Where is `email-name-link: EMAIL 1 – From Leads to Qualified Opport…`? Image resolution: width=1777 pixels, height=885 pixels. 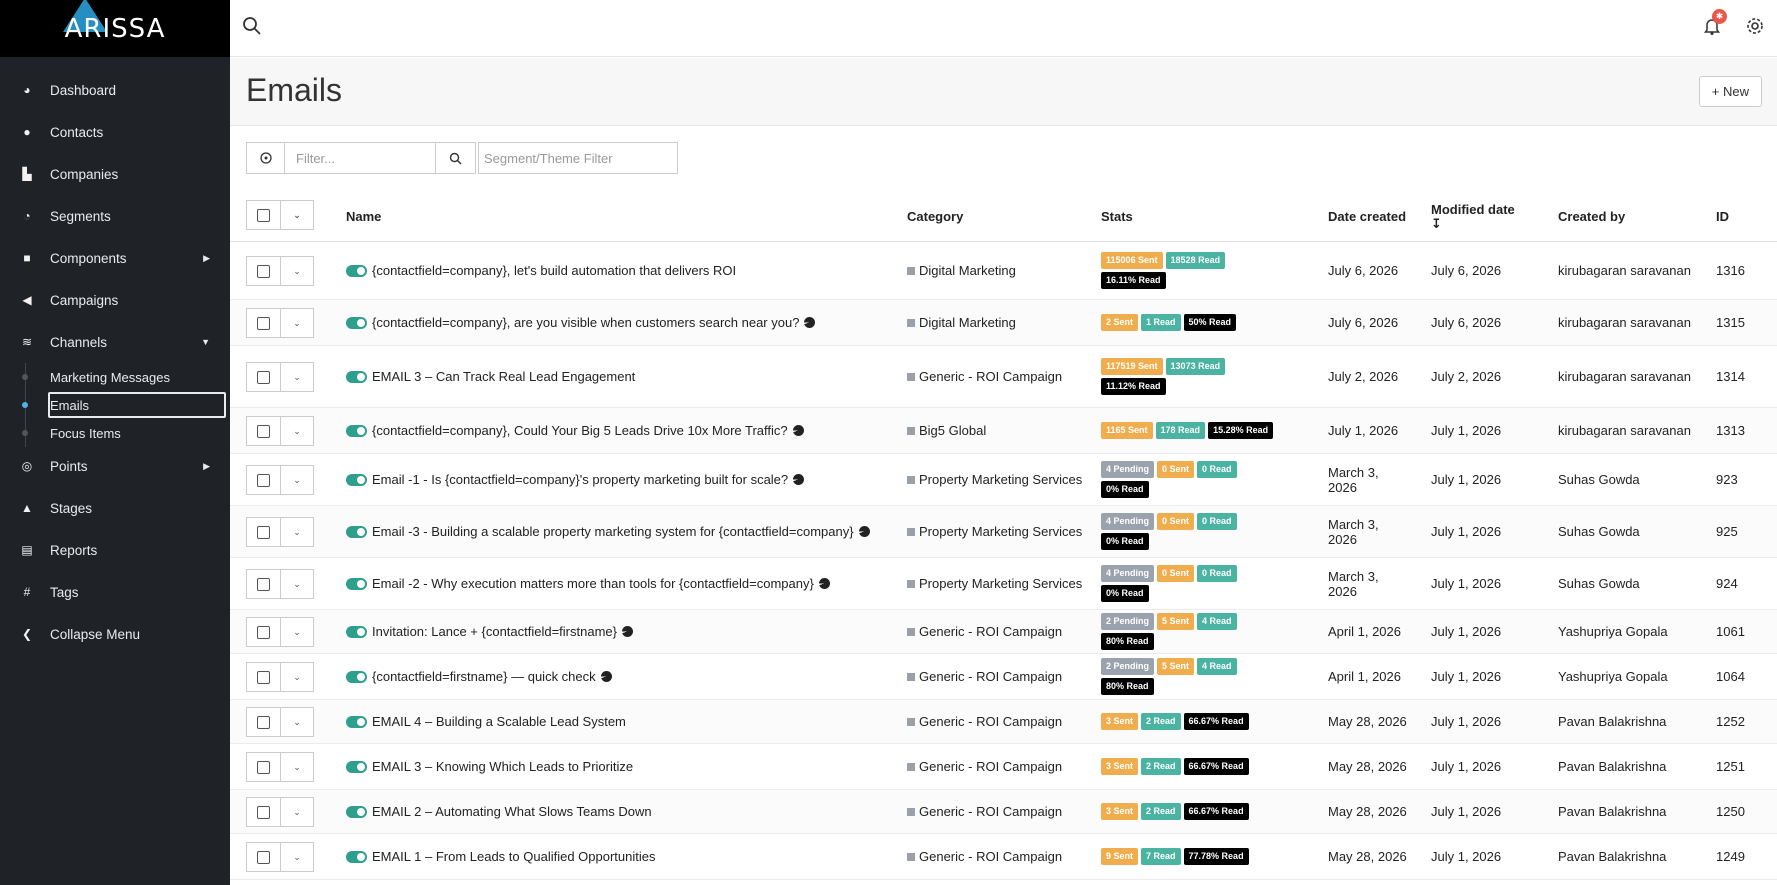 email-name-link: EMAIL 1 – From Leads to Qualified Opport… is located at coordinates (514, 856).